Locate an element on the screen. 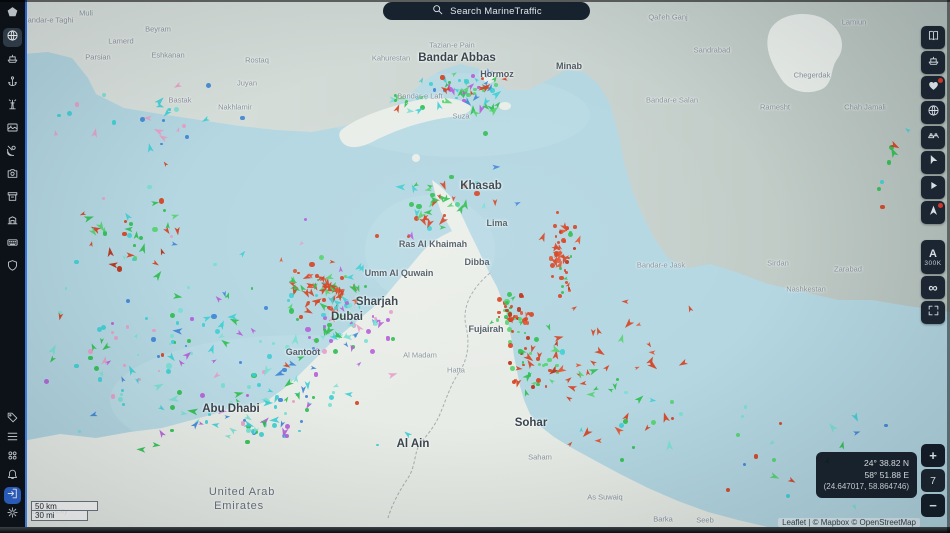  my-location-button is located at coordinates (933, 212).